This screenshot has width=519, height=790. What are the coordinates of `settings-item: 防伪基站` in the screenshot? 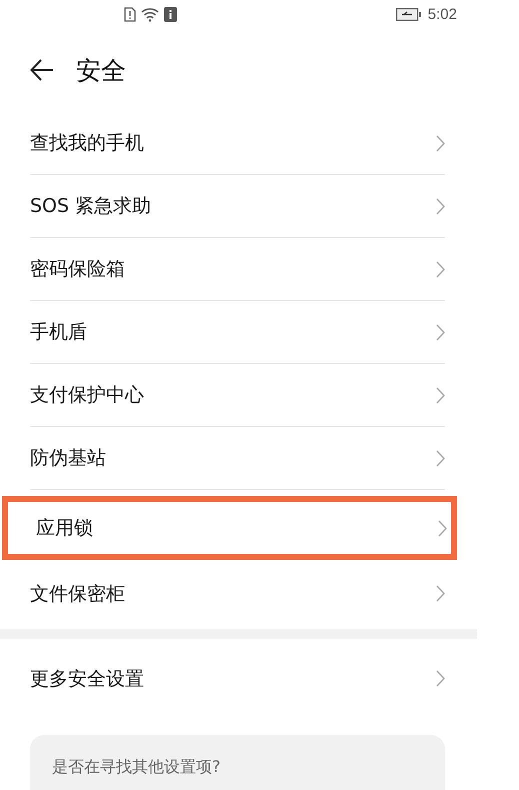 It's located at (237, 458).